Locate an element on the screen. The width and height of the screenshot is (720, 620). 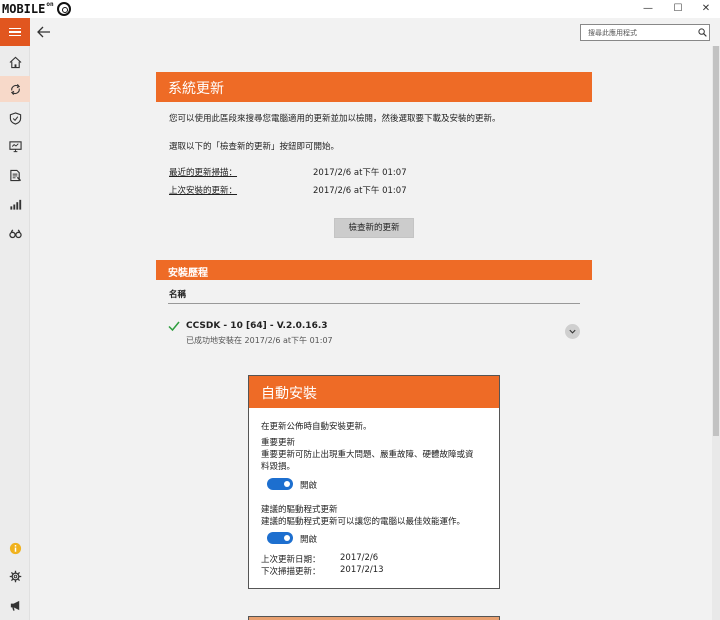
next-scan-label: 下次掃描更新： is located at coordinates (291, 572).